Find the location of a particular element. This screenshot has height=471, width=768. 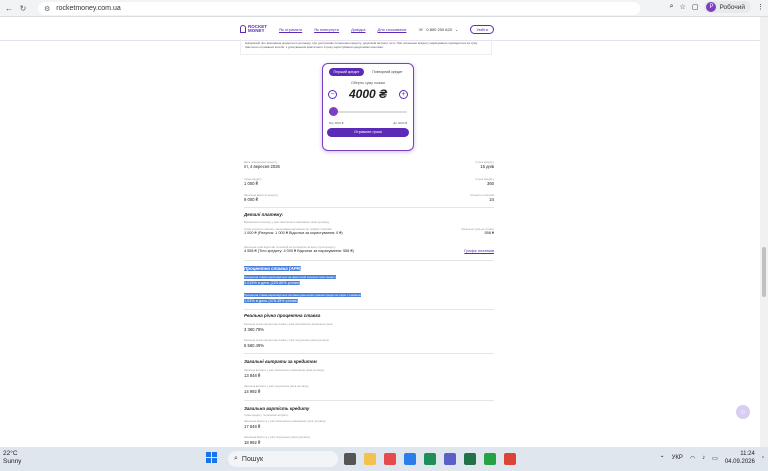

get-money-button: Отримати гроші is located at coordinates (368, 132).